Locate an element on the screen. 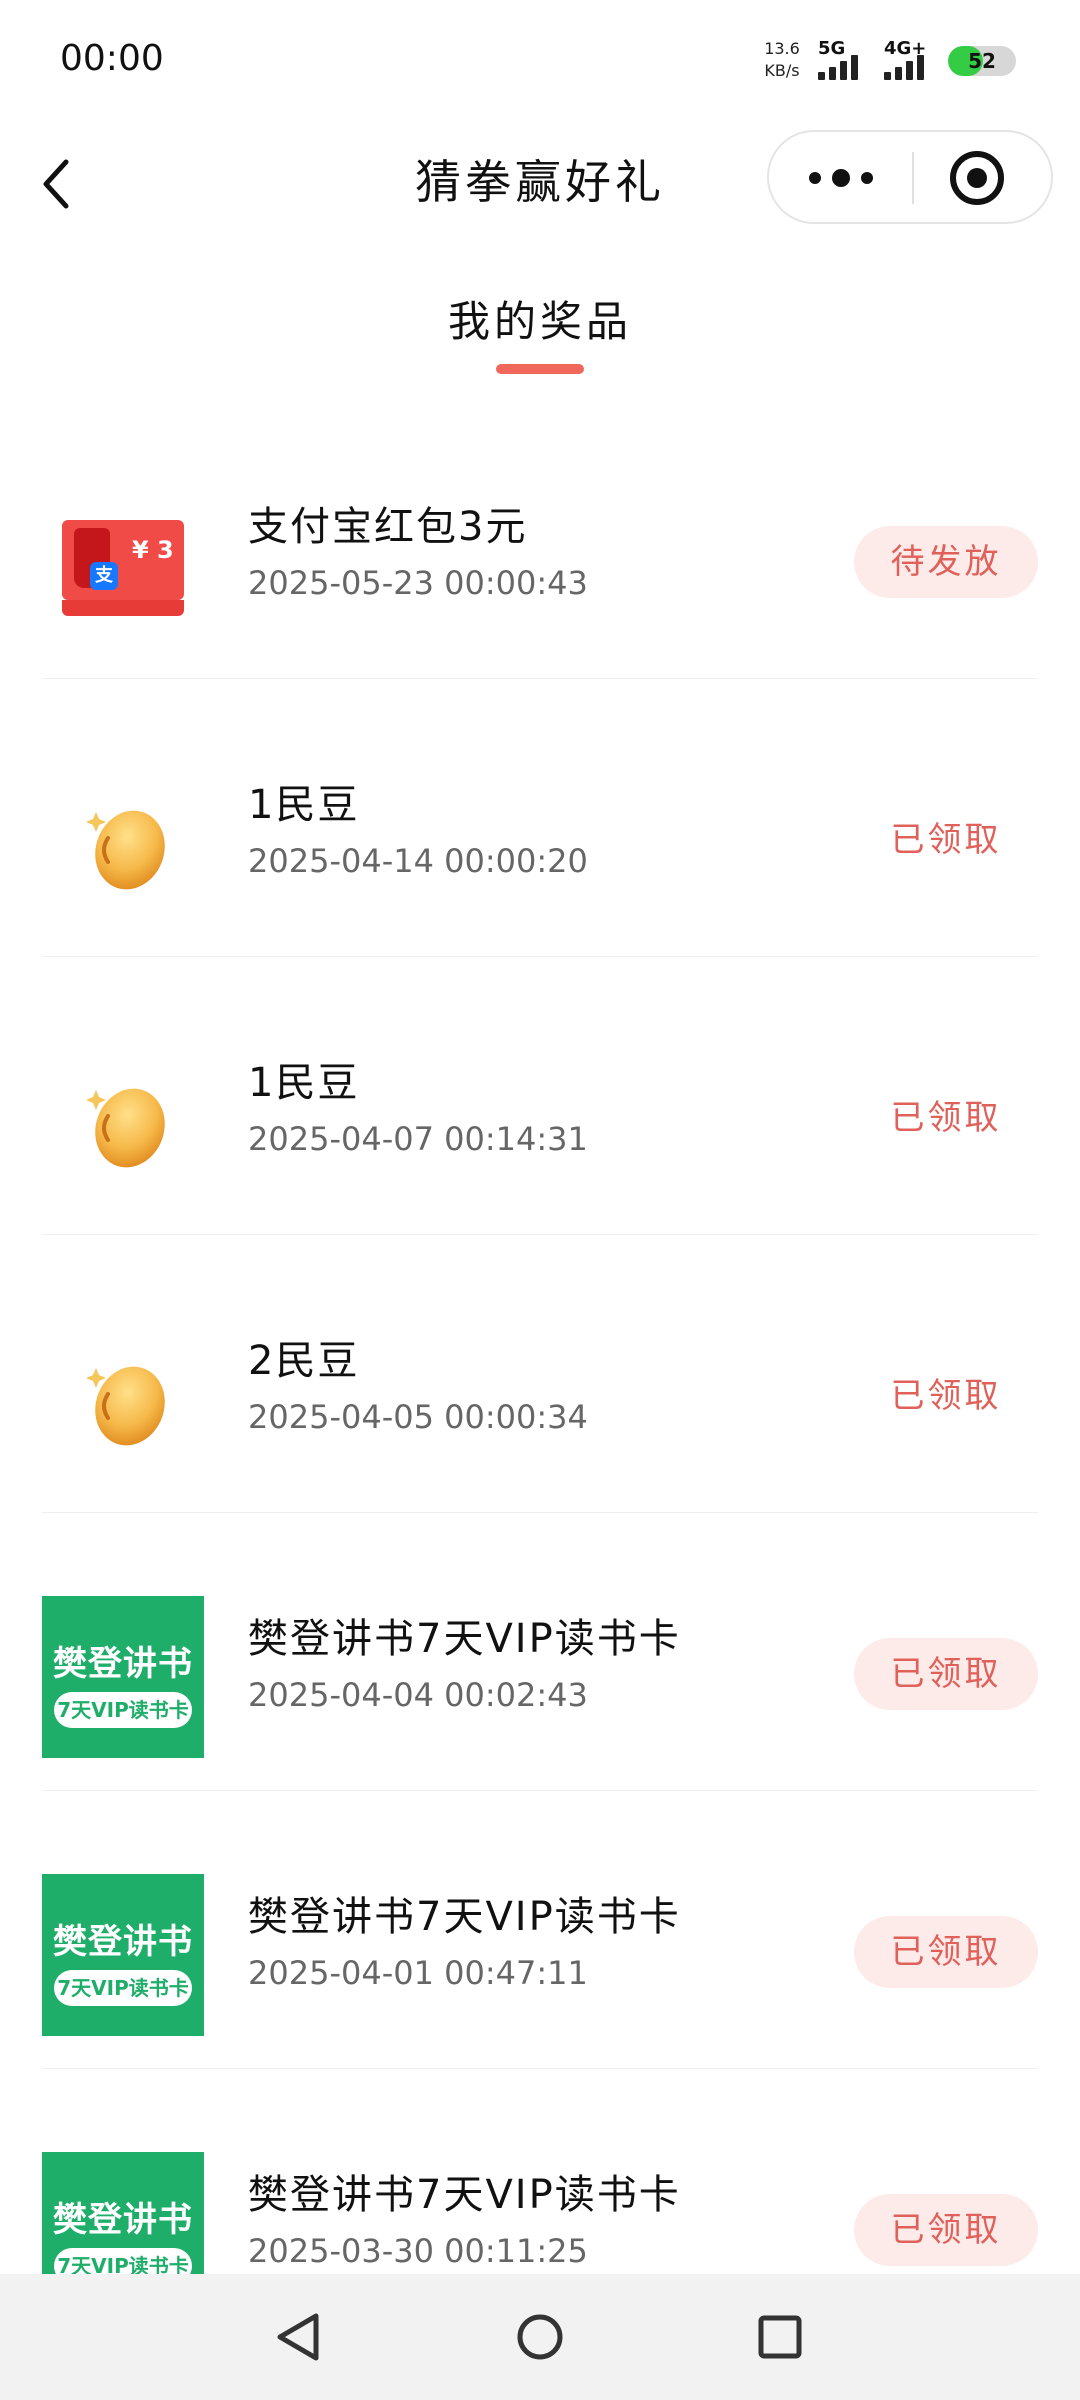  signal-4g: 4G+ is located at coordinates (912, 60).